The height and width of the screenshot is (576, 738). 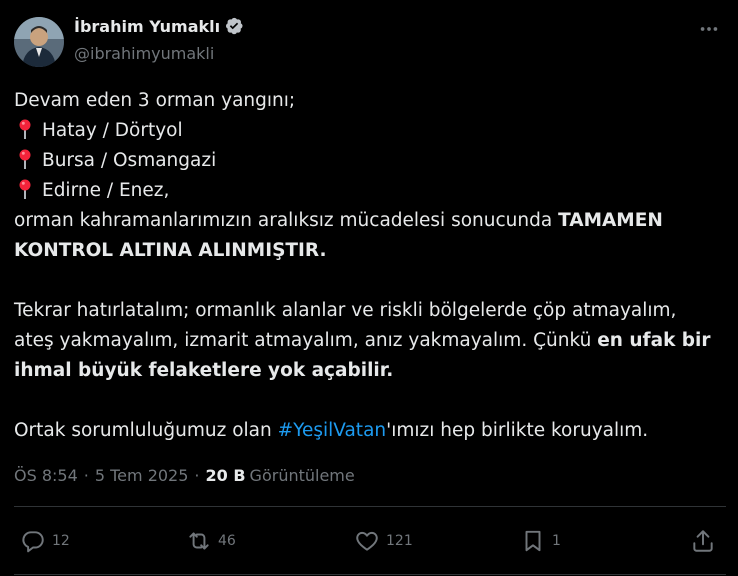 I want to click on location-item: Hatay / Dörtyol, so click(x=370, y=131).